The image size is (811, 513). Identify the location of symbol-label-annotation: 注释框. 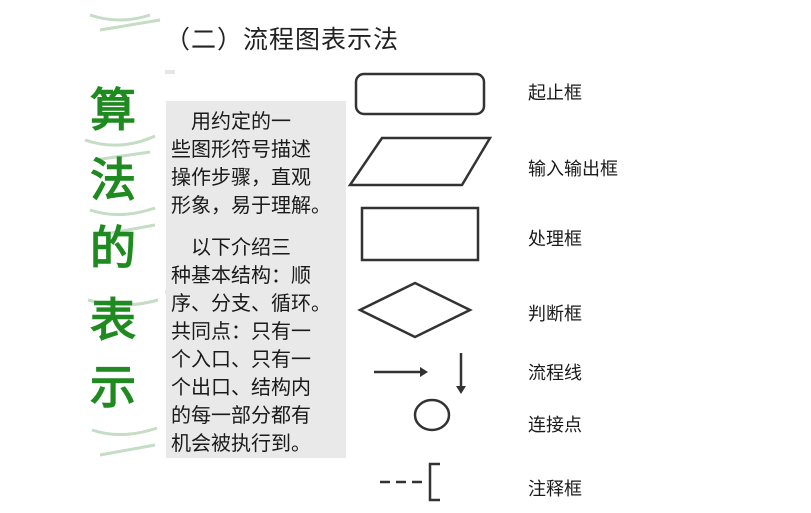
(555, 489).